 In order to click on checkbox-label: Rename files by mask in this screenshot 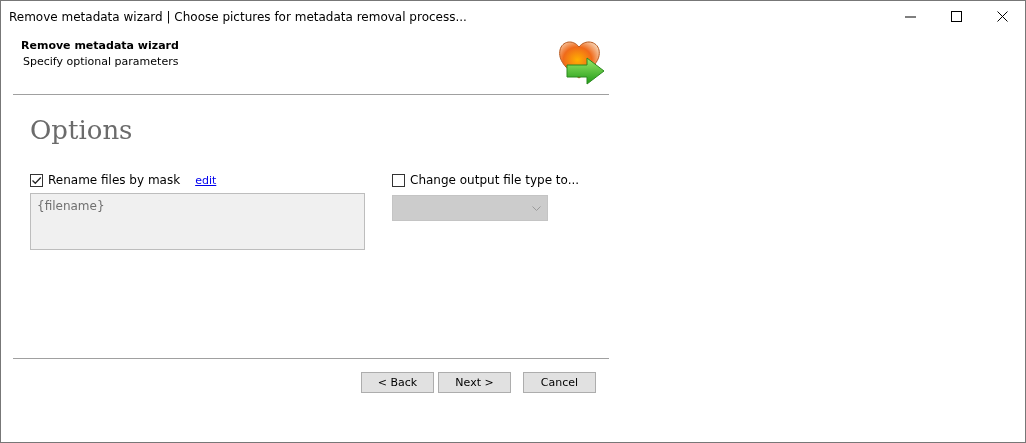, I will do `click(114, 180)`.